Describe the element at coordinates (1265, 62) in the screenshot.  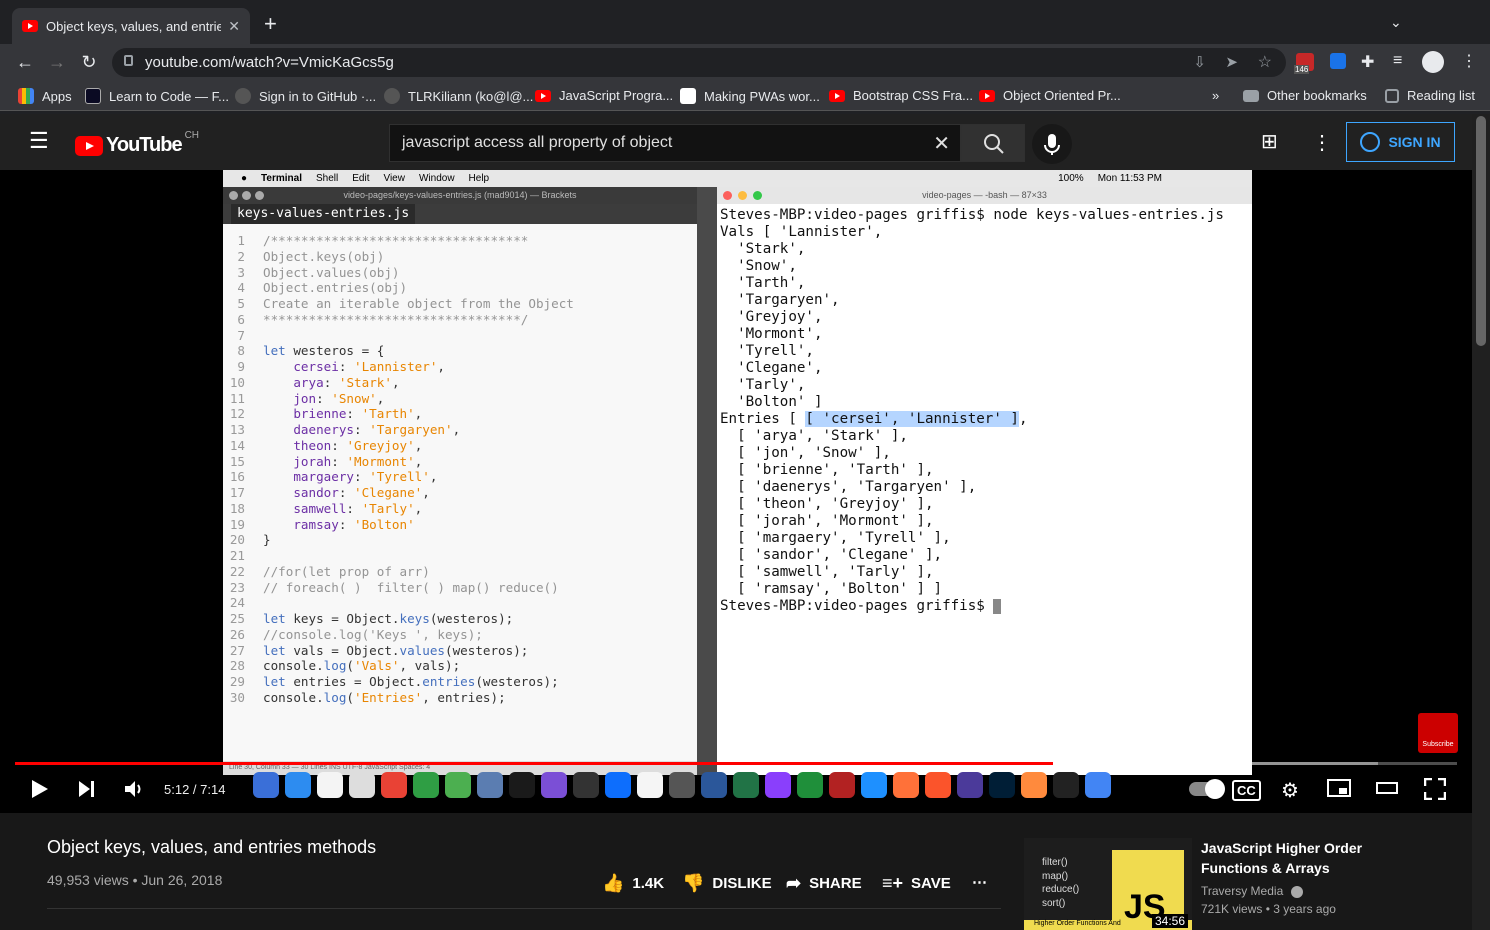
I see `bookmark-star-icon: ☆` at that location.